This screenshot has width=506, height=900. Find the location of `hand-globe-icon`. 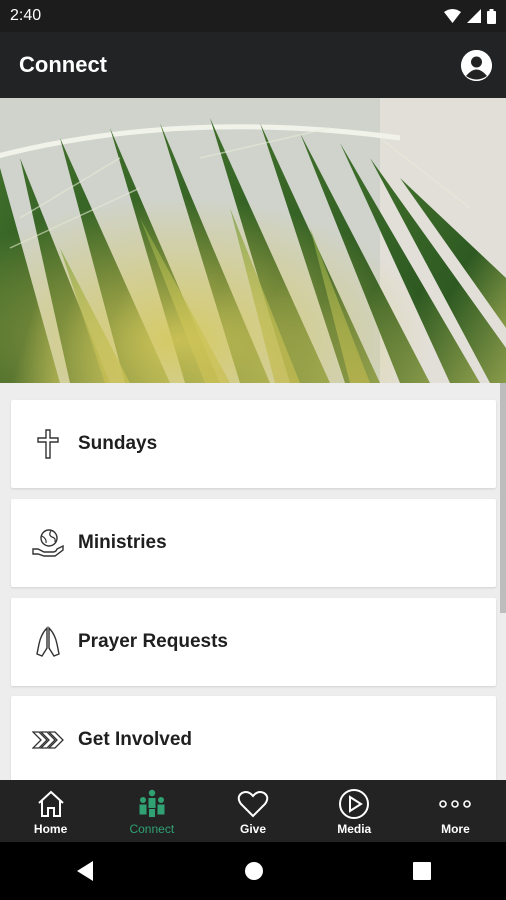

hand-globe-icon is located at coordinates (48, 543).